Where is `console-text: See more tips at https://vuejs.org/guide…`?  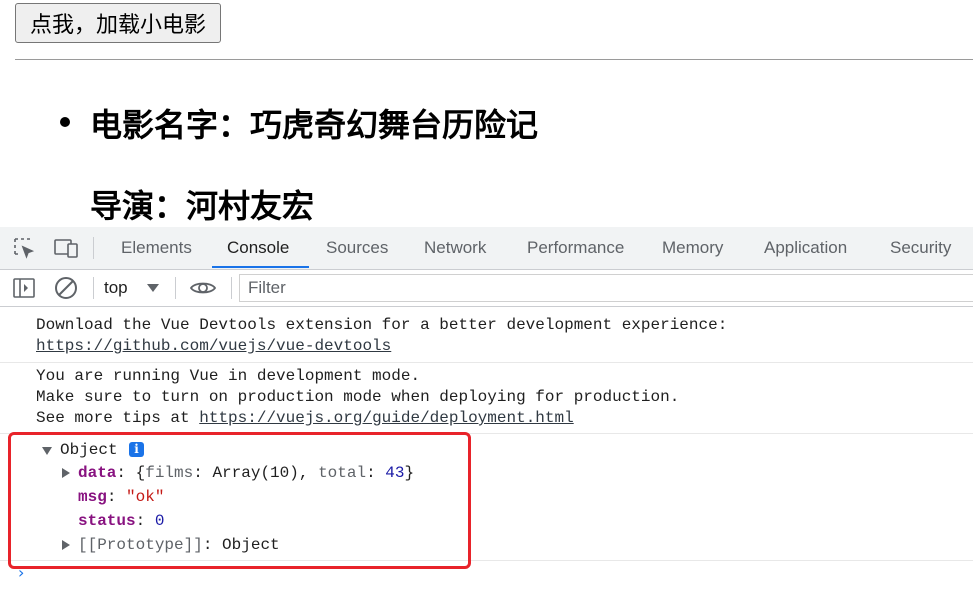 console-text: See more tips at https://vuejs.org/guide… is located at coordinates (305, 418).